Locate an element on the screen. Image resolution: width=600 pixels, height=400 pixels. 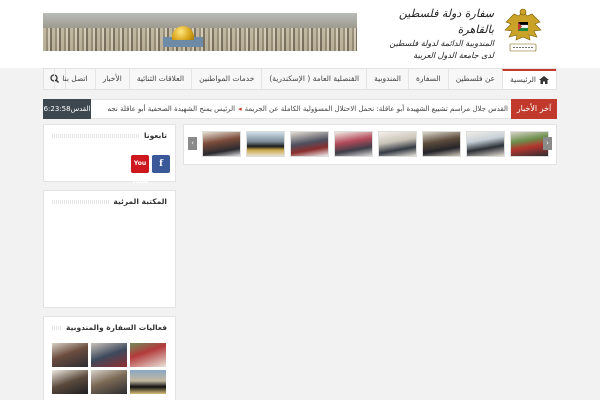
slider-prev-button: ‹ is located at coordinates (192, 143).